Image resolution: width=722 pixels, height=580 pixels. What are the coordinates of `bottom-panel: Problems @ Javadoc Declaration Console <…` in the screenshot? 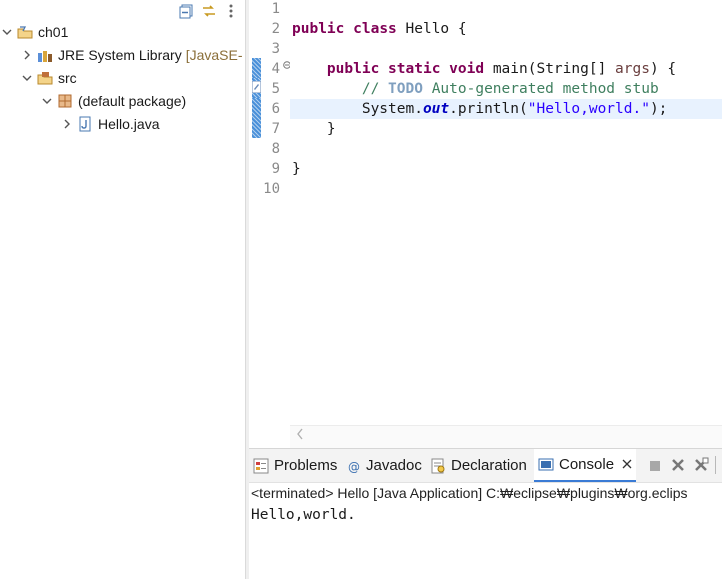 It's located at (485, 514).